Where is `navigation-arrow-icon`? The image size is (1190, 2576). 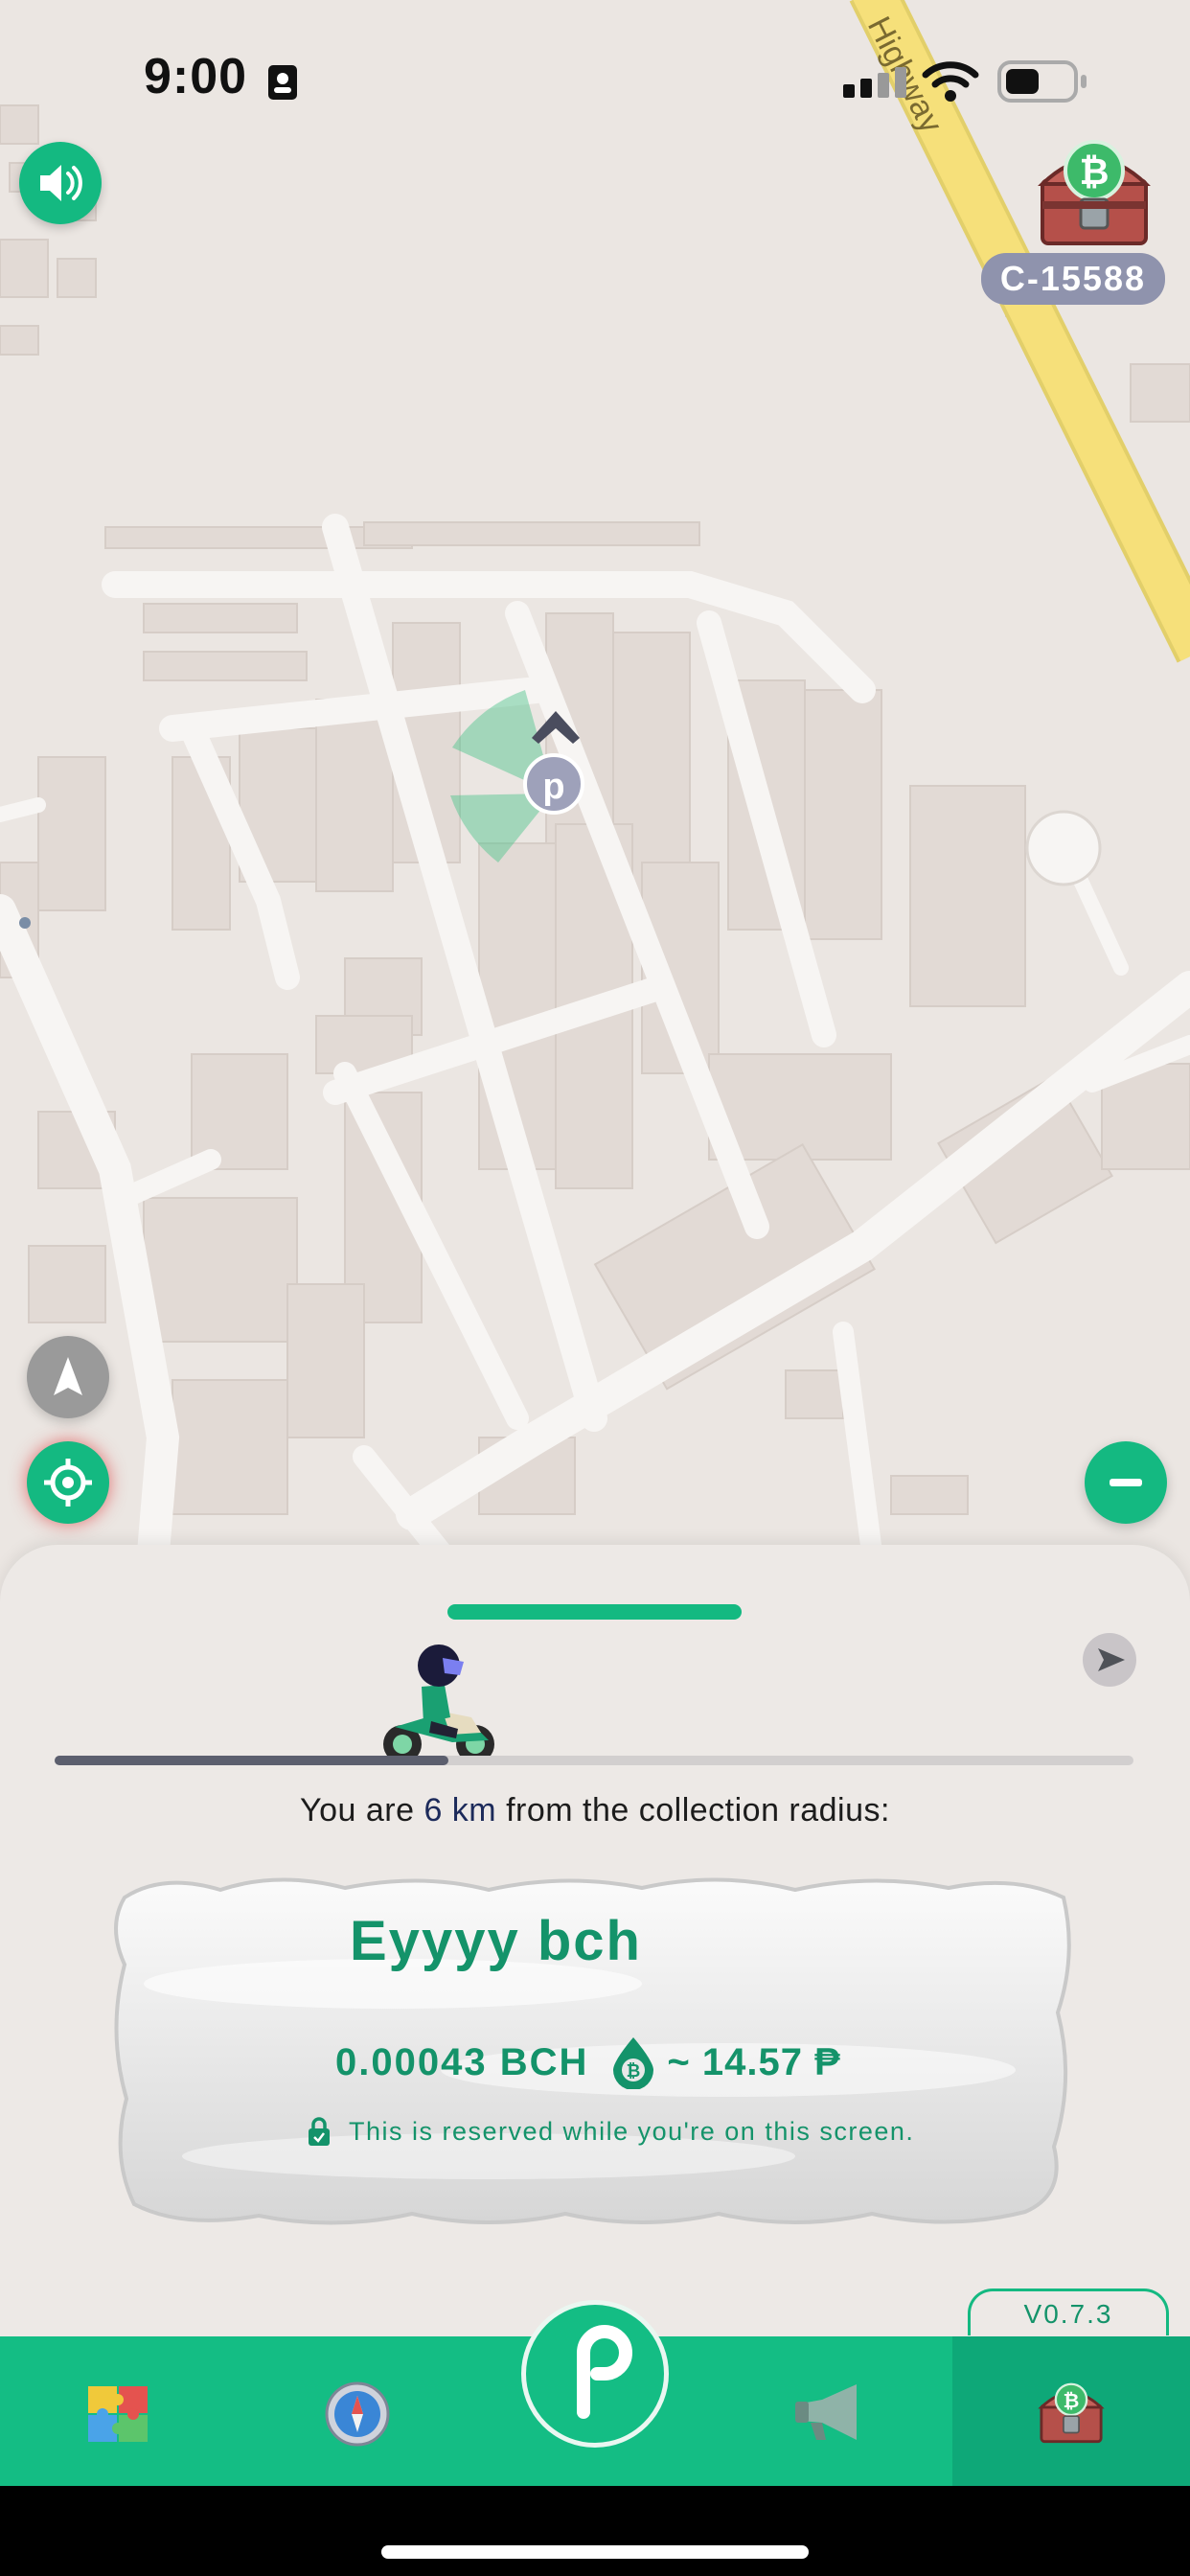
navigation-arrow-icon is located at coordinates (68, 1376).